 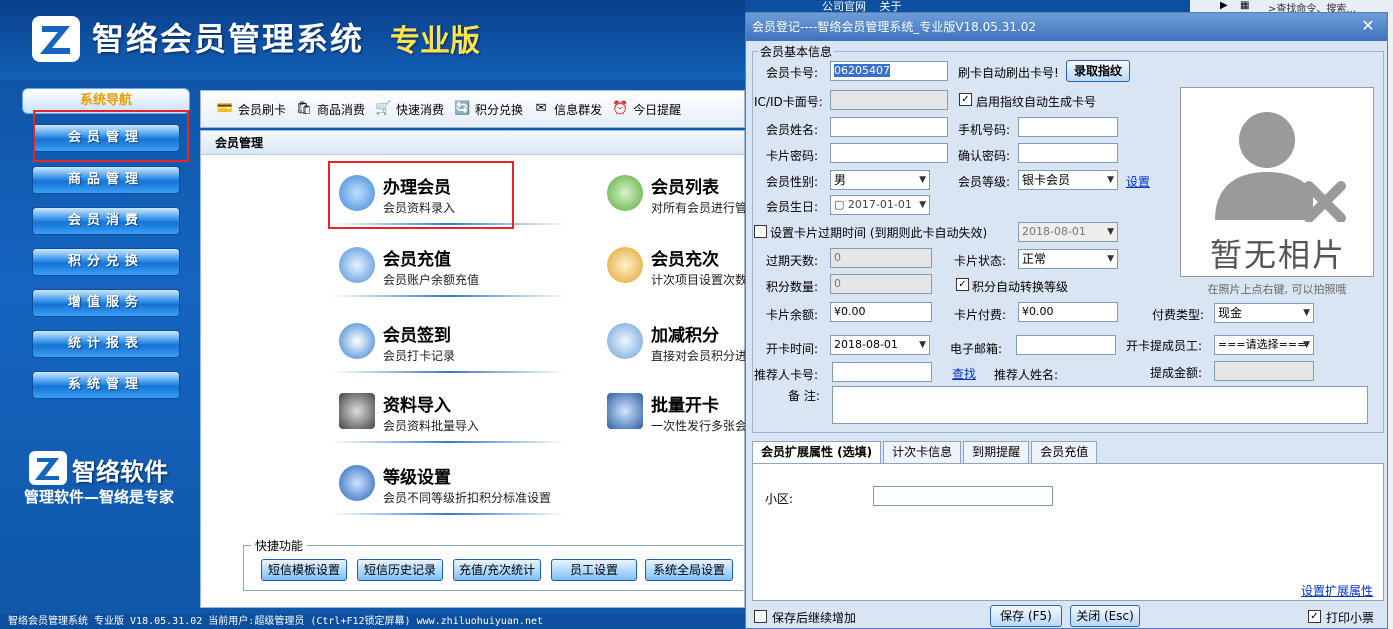 I want to click on nav-system-management: 系统管理, so click(x=106, y=385).